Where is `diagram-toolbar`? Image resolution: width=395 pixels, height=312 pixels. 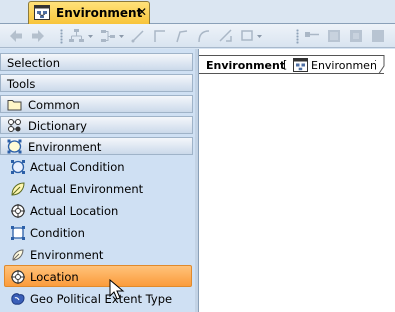
diagram-toolbar is located at coordinates (197, 36).